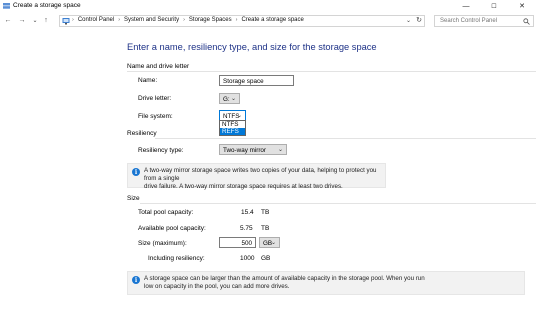  I want to click on size-maximum-label: Size (maximum):, so click(162, 243).